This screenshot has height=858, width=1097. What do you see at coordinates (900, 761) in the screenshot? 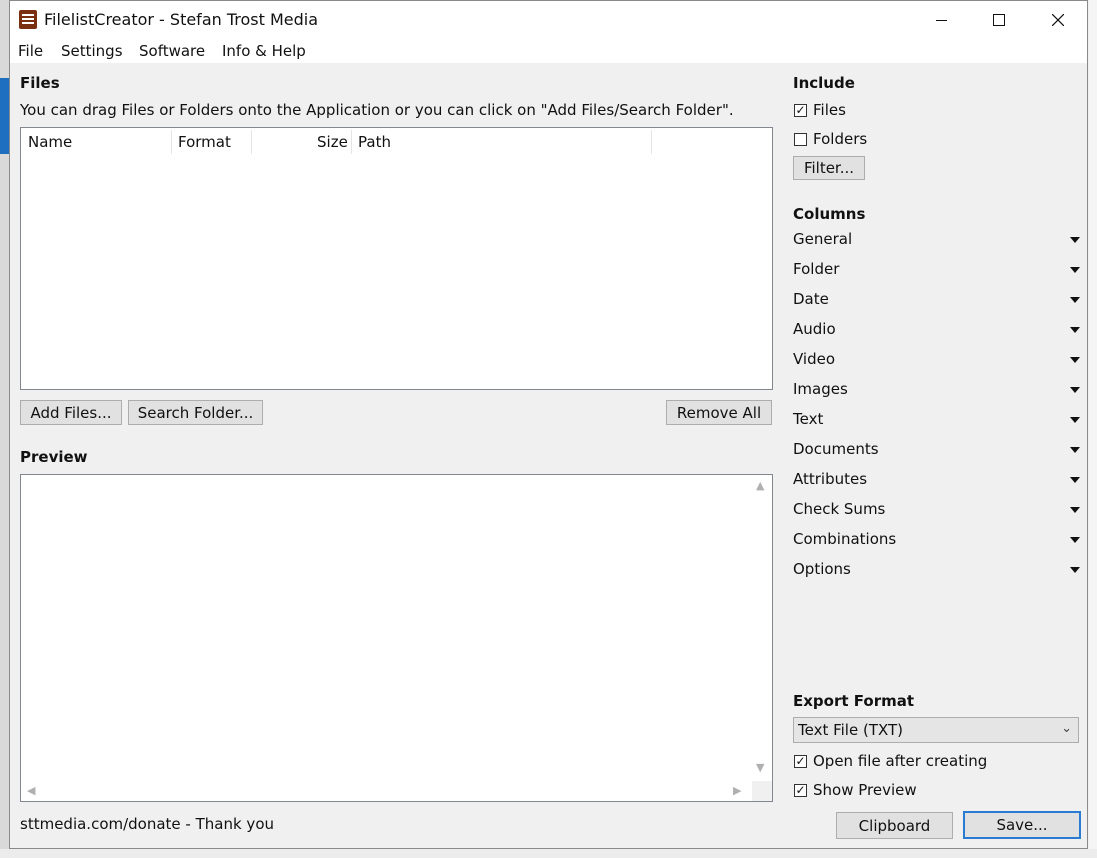
I see `open-after-creating-label: Open file after creating` at bounding box center [900, 761].